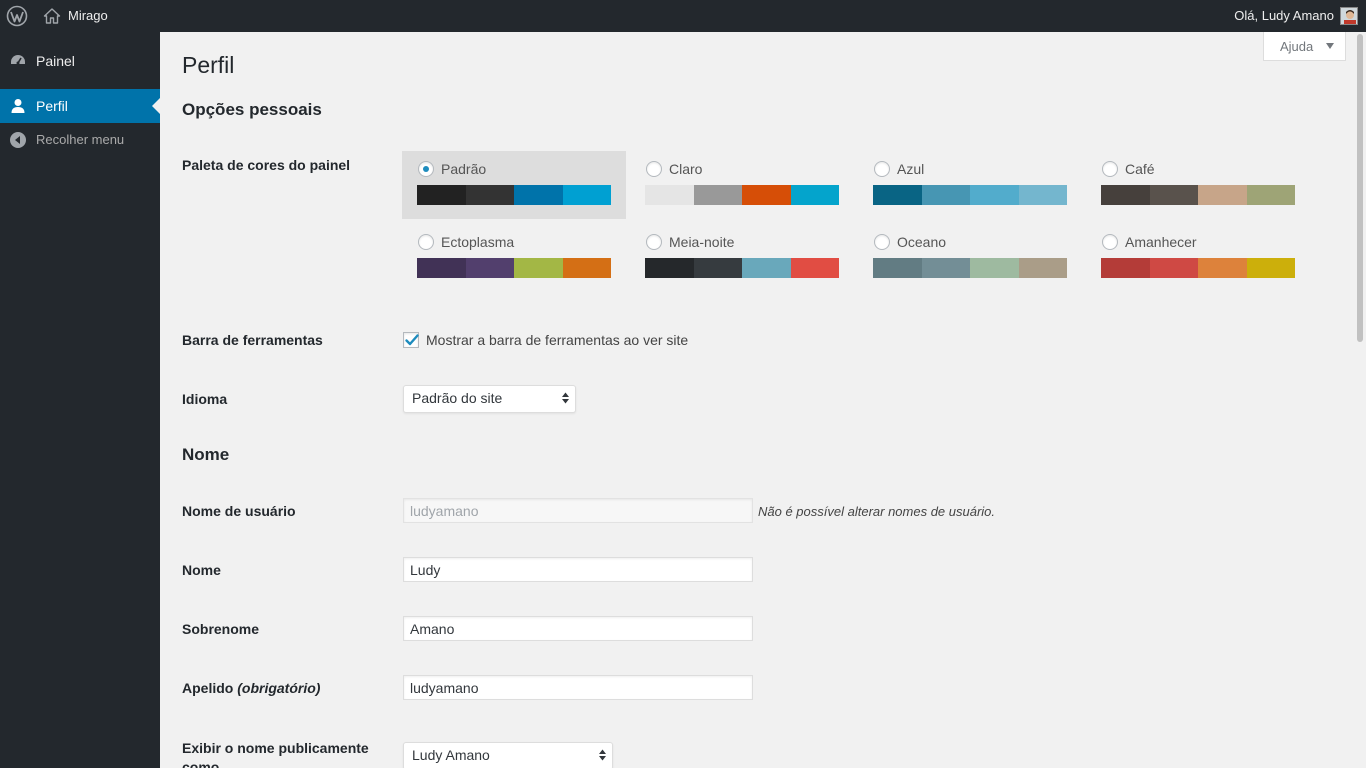  What do you see at coordinates (88, 16) in the screenshot?
I see `site-name-link: Mirago` at bounding box center [88, 16].